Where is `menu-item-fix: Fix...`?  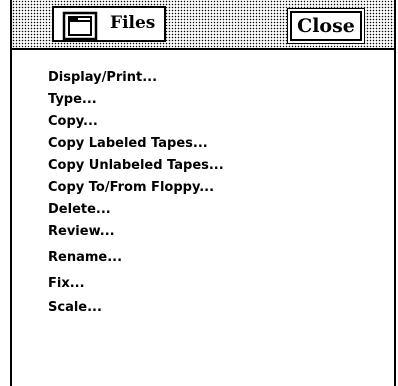
menu-item-fix: Fix... is located at coordinates (66, 283).